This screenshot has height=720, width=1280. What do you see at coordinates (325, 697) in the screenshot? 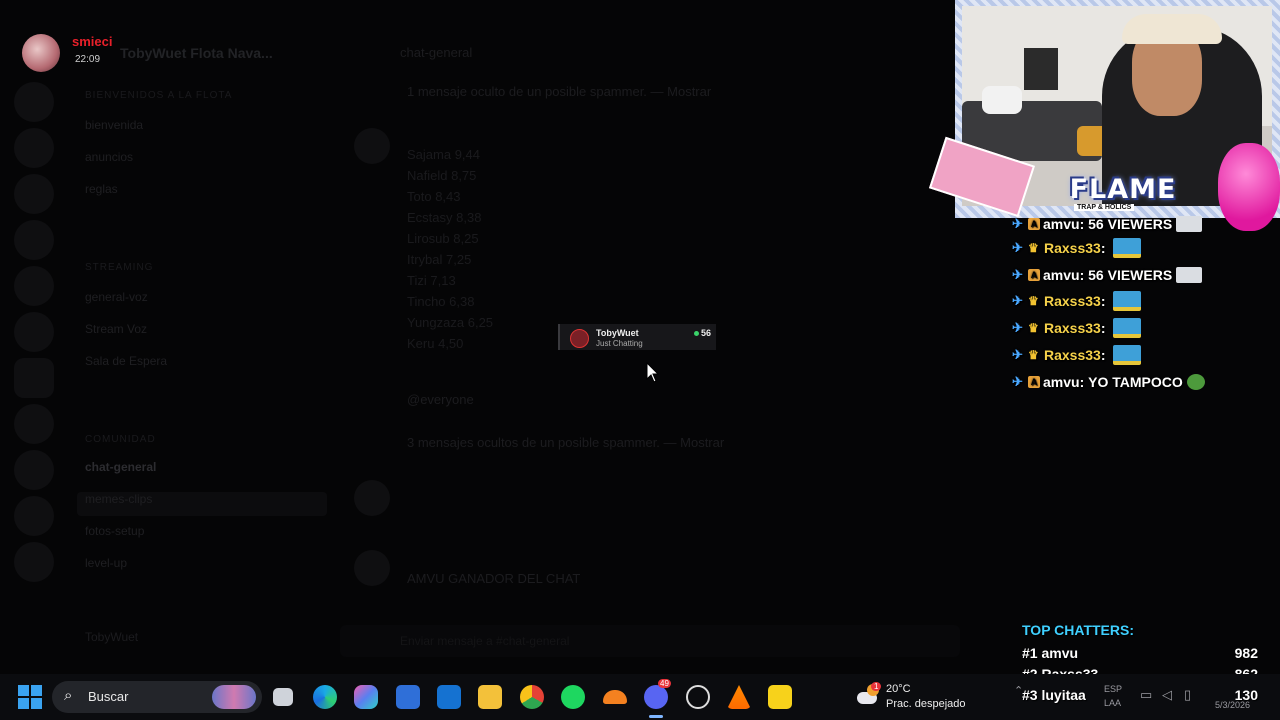
I see `edge-icon` at bounding box center [325, 697].